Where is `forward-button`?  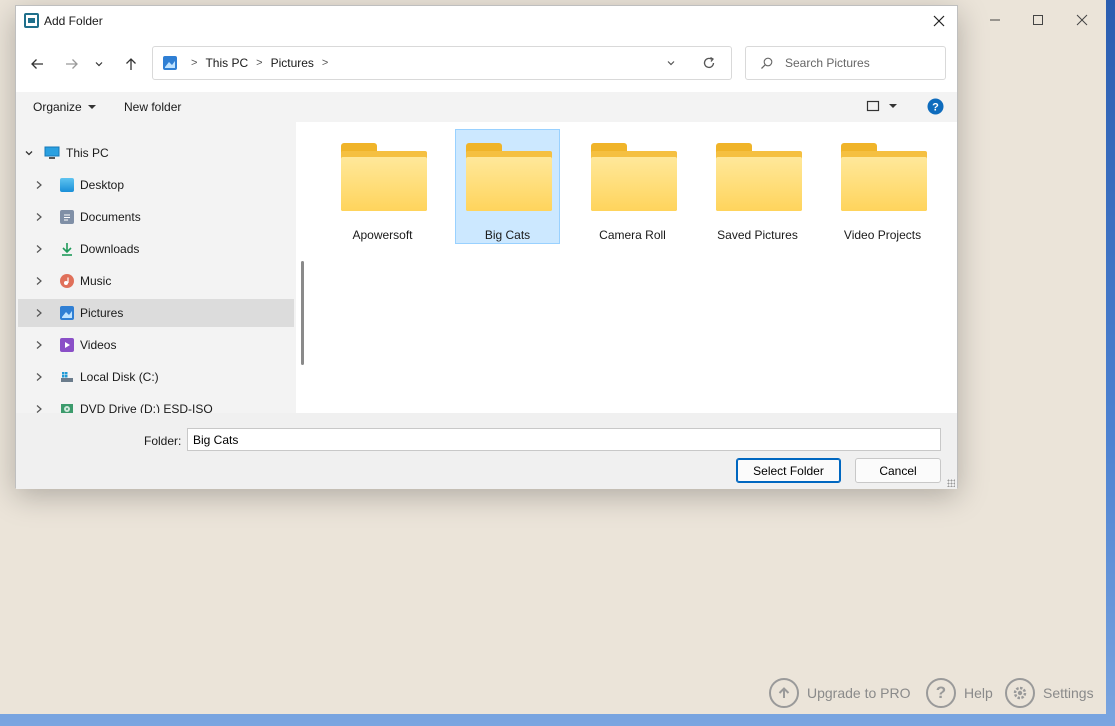 forward-button is located at coordinates (72, 64).